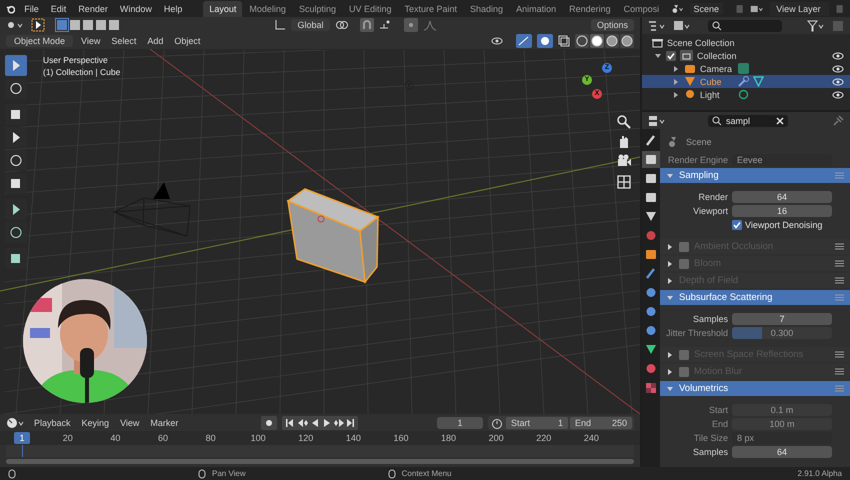 The width and height of the screenshot is (850, 480). What do you see at coordinates (657, 43) in the screenshot?
I see `collection-icon` at bounding box center [657, 43].